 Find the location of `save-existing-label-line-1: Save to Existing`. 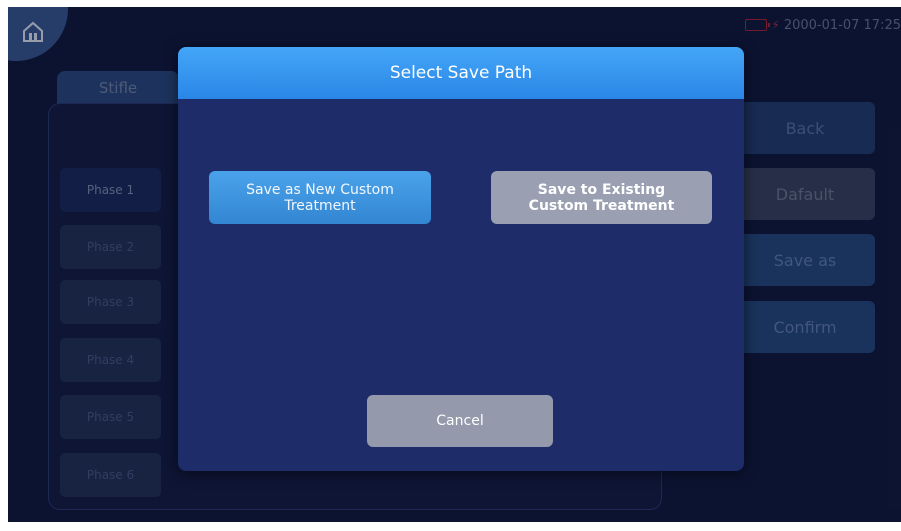

save-existing-label-line-1: Save to Existing is located at coordinates (601, 189).